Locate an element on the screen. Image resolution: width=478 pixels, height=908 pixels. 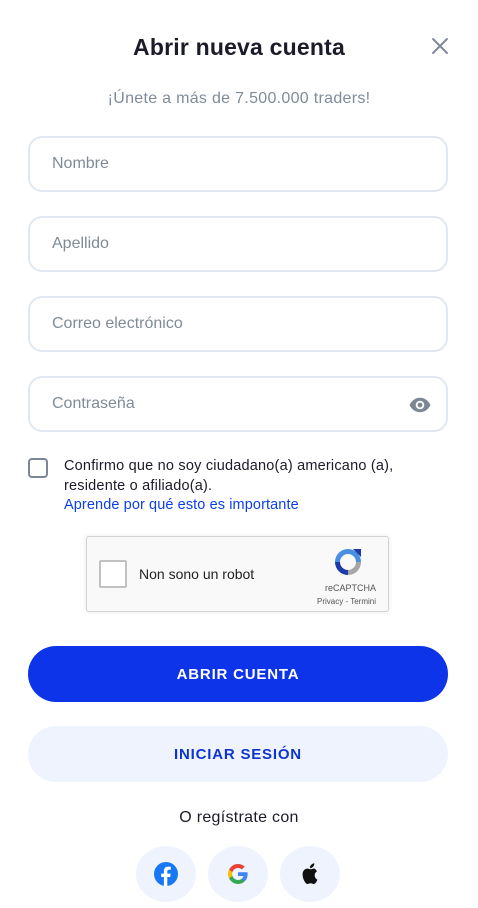
google-button is located at coordinates (238, 874).